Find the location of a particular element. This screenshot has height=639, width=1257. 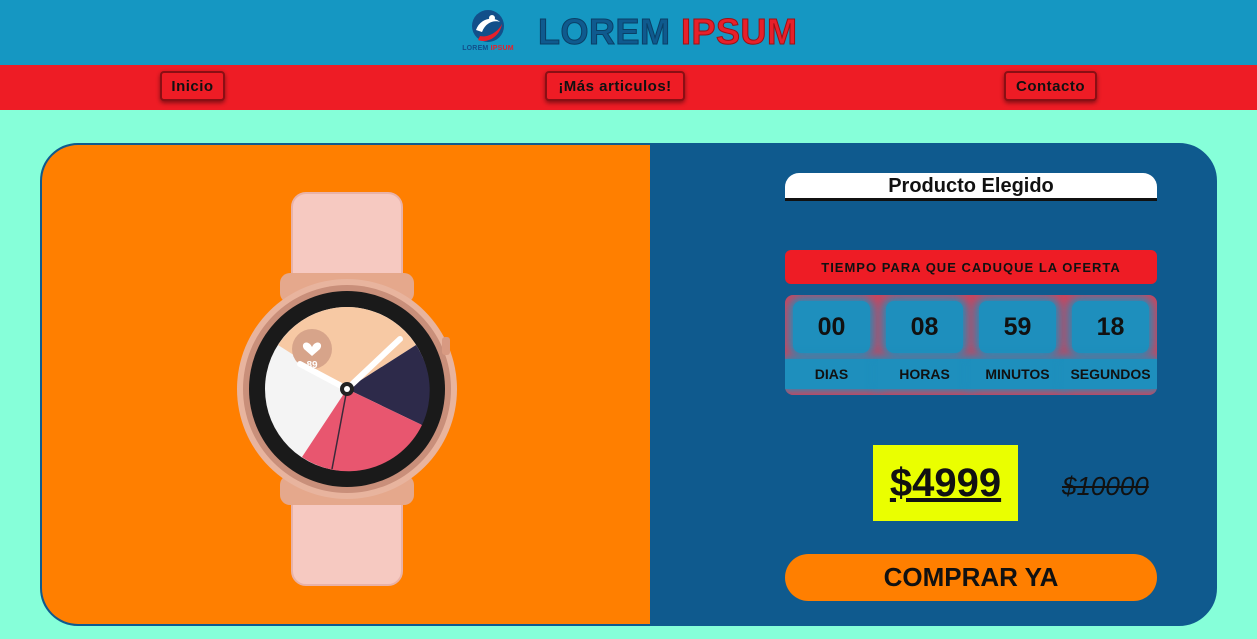

countdown-hours: 08 HORAS is located at coordinates (924, 345).